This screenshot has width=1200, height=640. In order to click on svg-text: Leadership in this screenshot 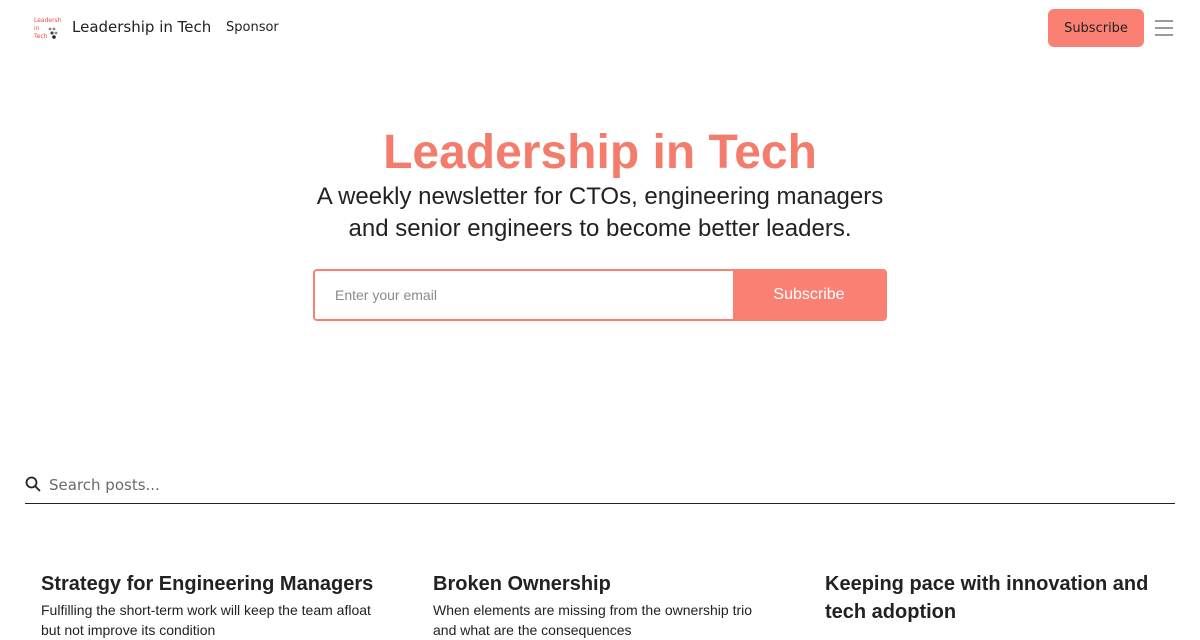, I will do `click(48, 20)`.